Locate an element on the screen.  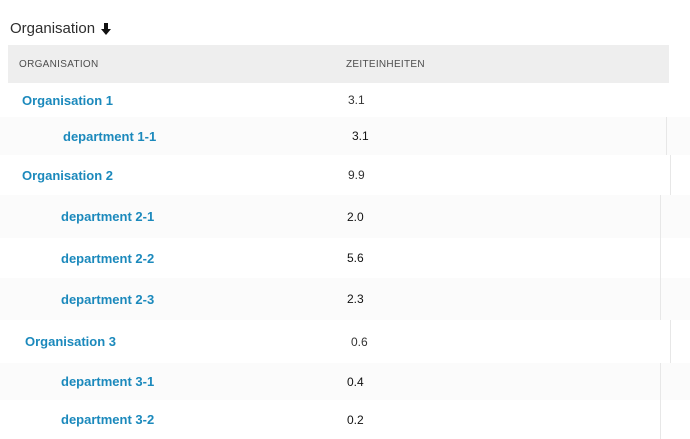
organisation-link: Organisation 3 is located at coordinates (70, 341).